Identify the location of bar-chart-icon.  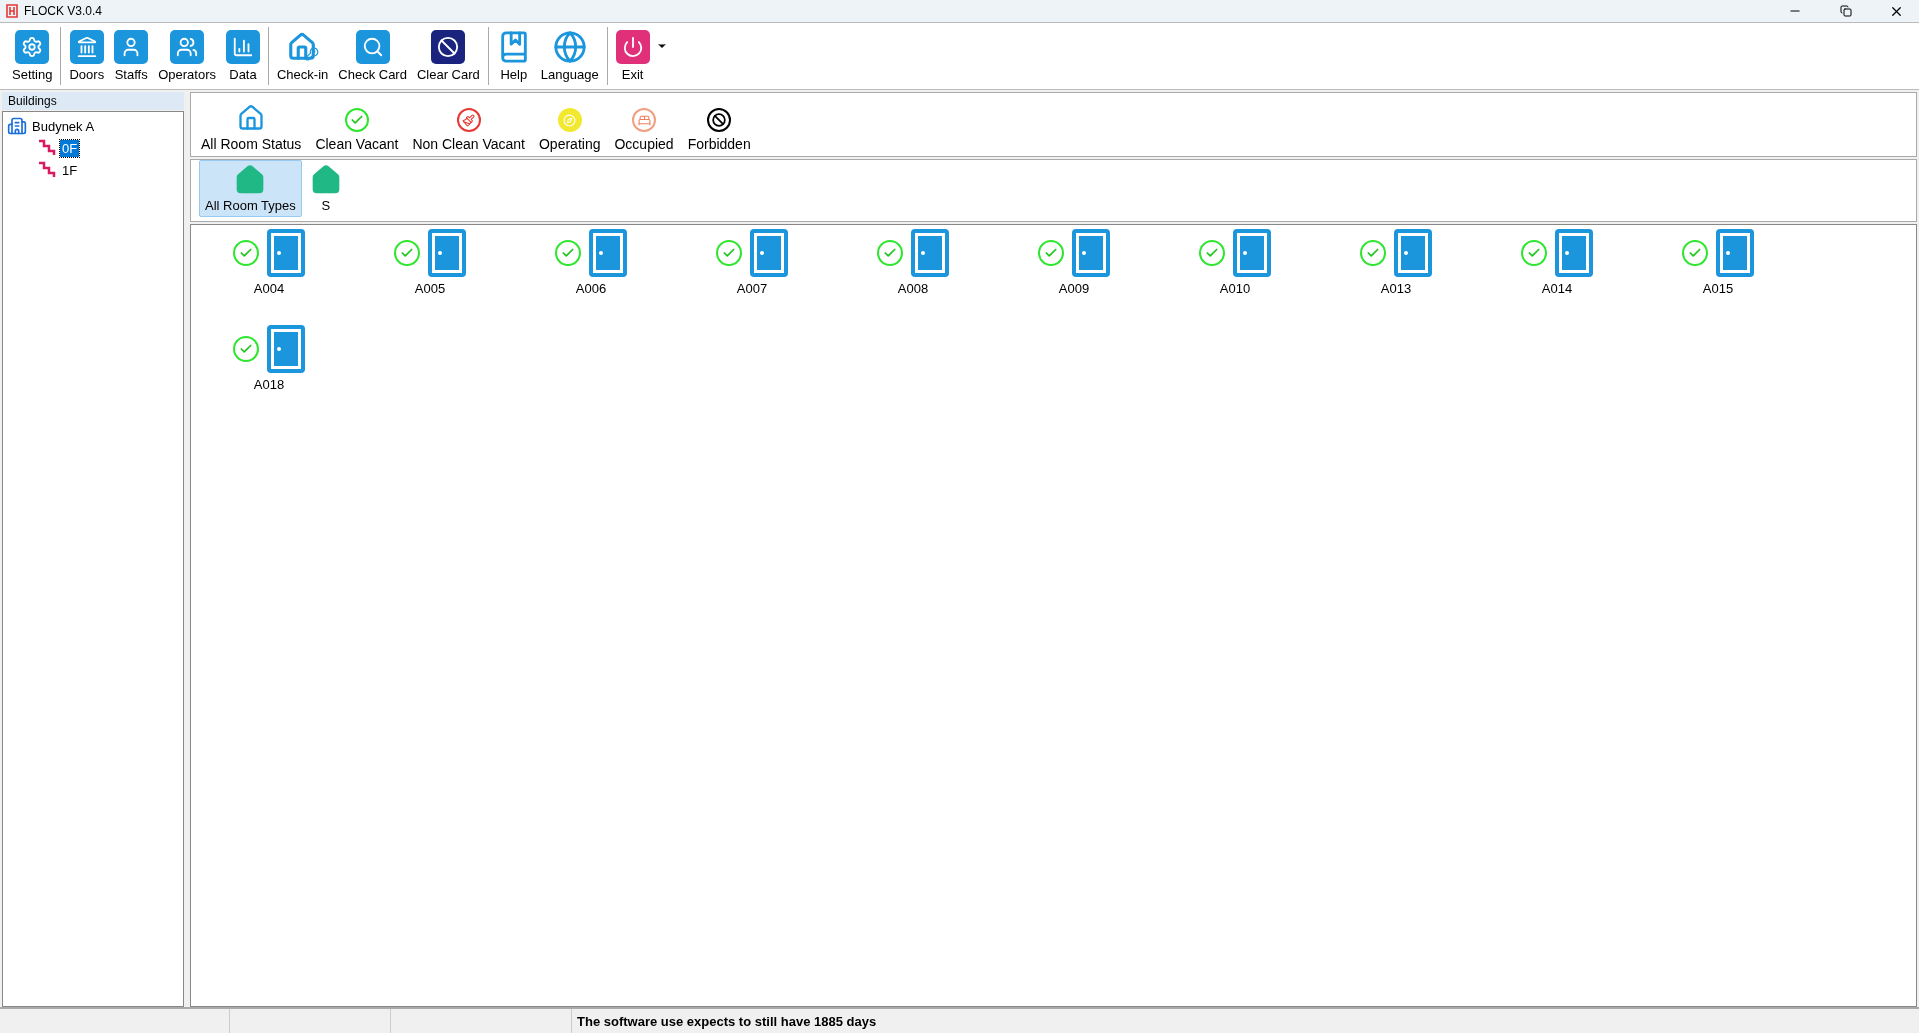
(243, 47).